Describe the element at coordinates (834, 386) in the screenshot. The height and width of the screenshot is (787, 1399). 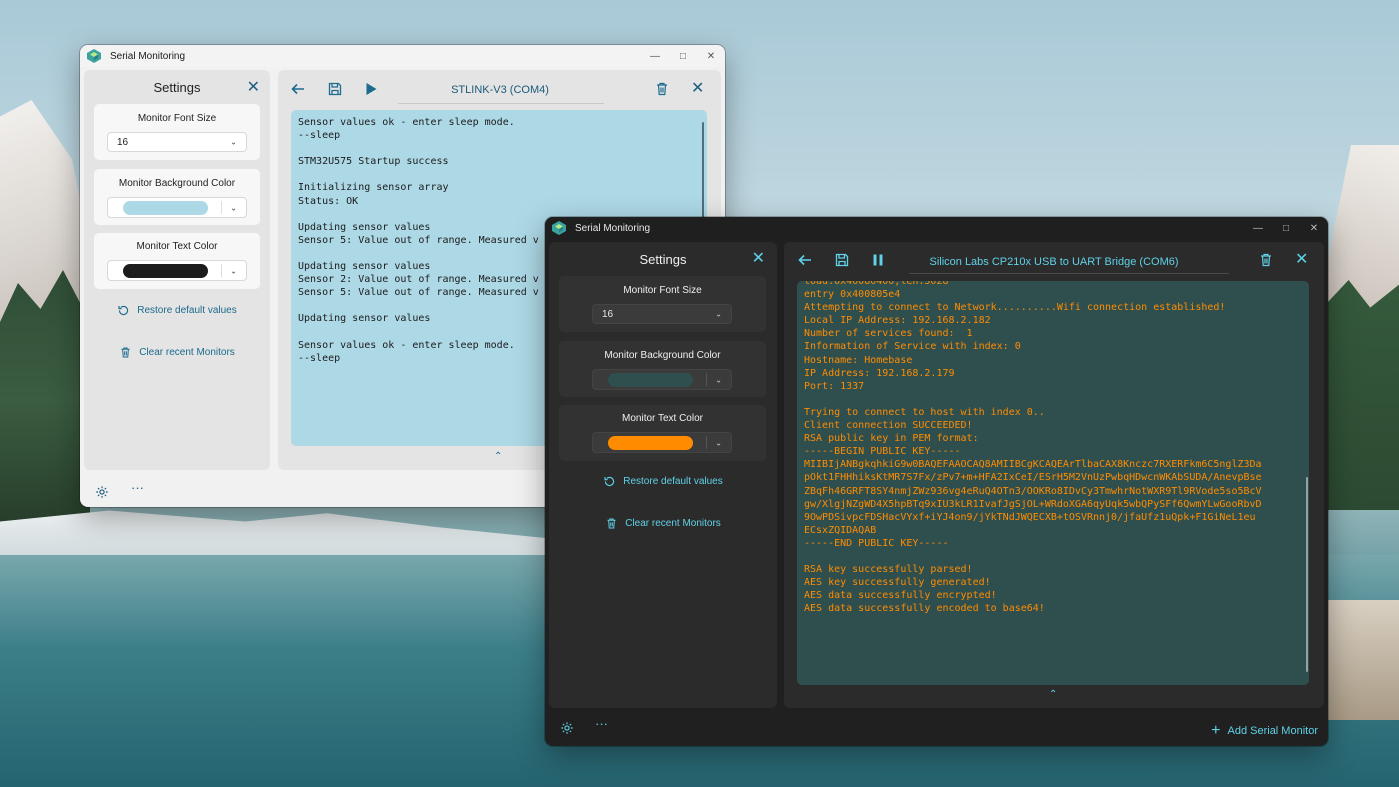
I see `serial-output-line: Port: 1337` at that location.